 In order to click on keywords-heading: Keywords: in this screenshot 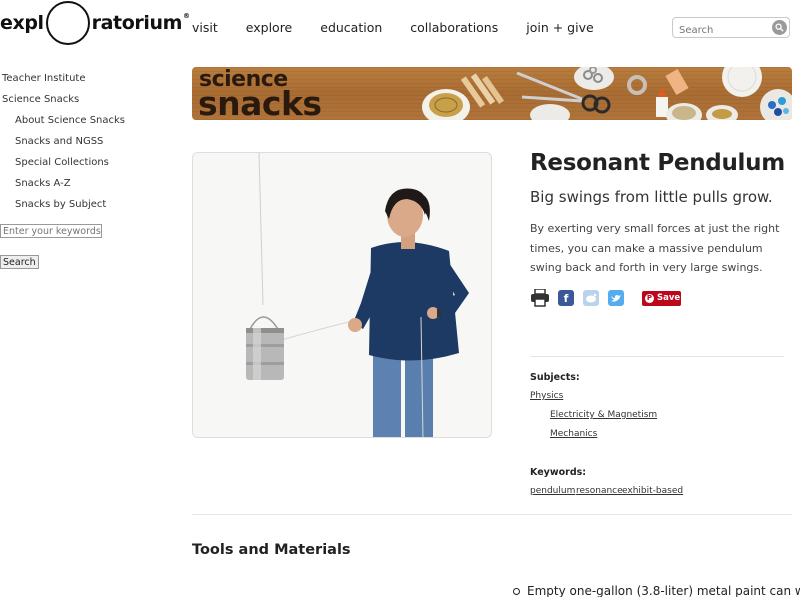, I will do `click(558, 472)`.